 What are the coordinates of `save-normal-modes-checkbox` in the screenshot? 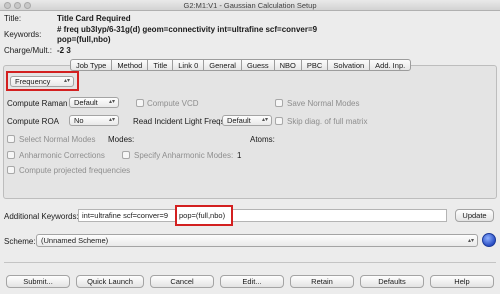 It's located at (279, 103).